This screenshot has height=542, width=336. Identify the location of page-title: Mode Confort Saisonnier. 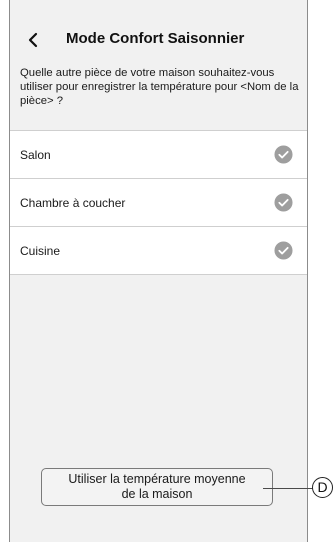
(155, 38).